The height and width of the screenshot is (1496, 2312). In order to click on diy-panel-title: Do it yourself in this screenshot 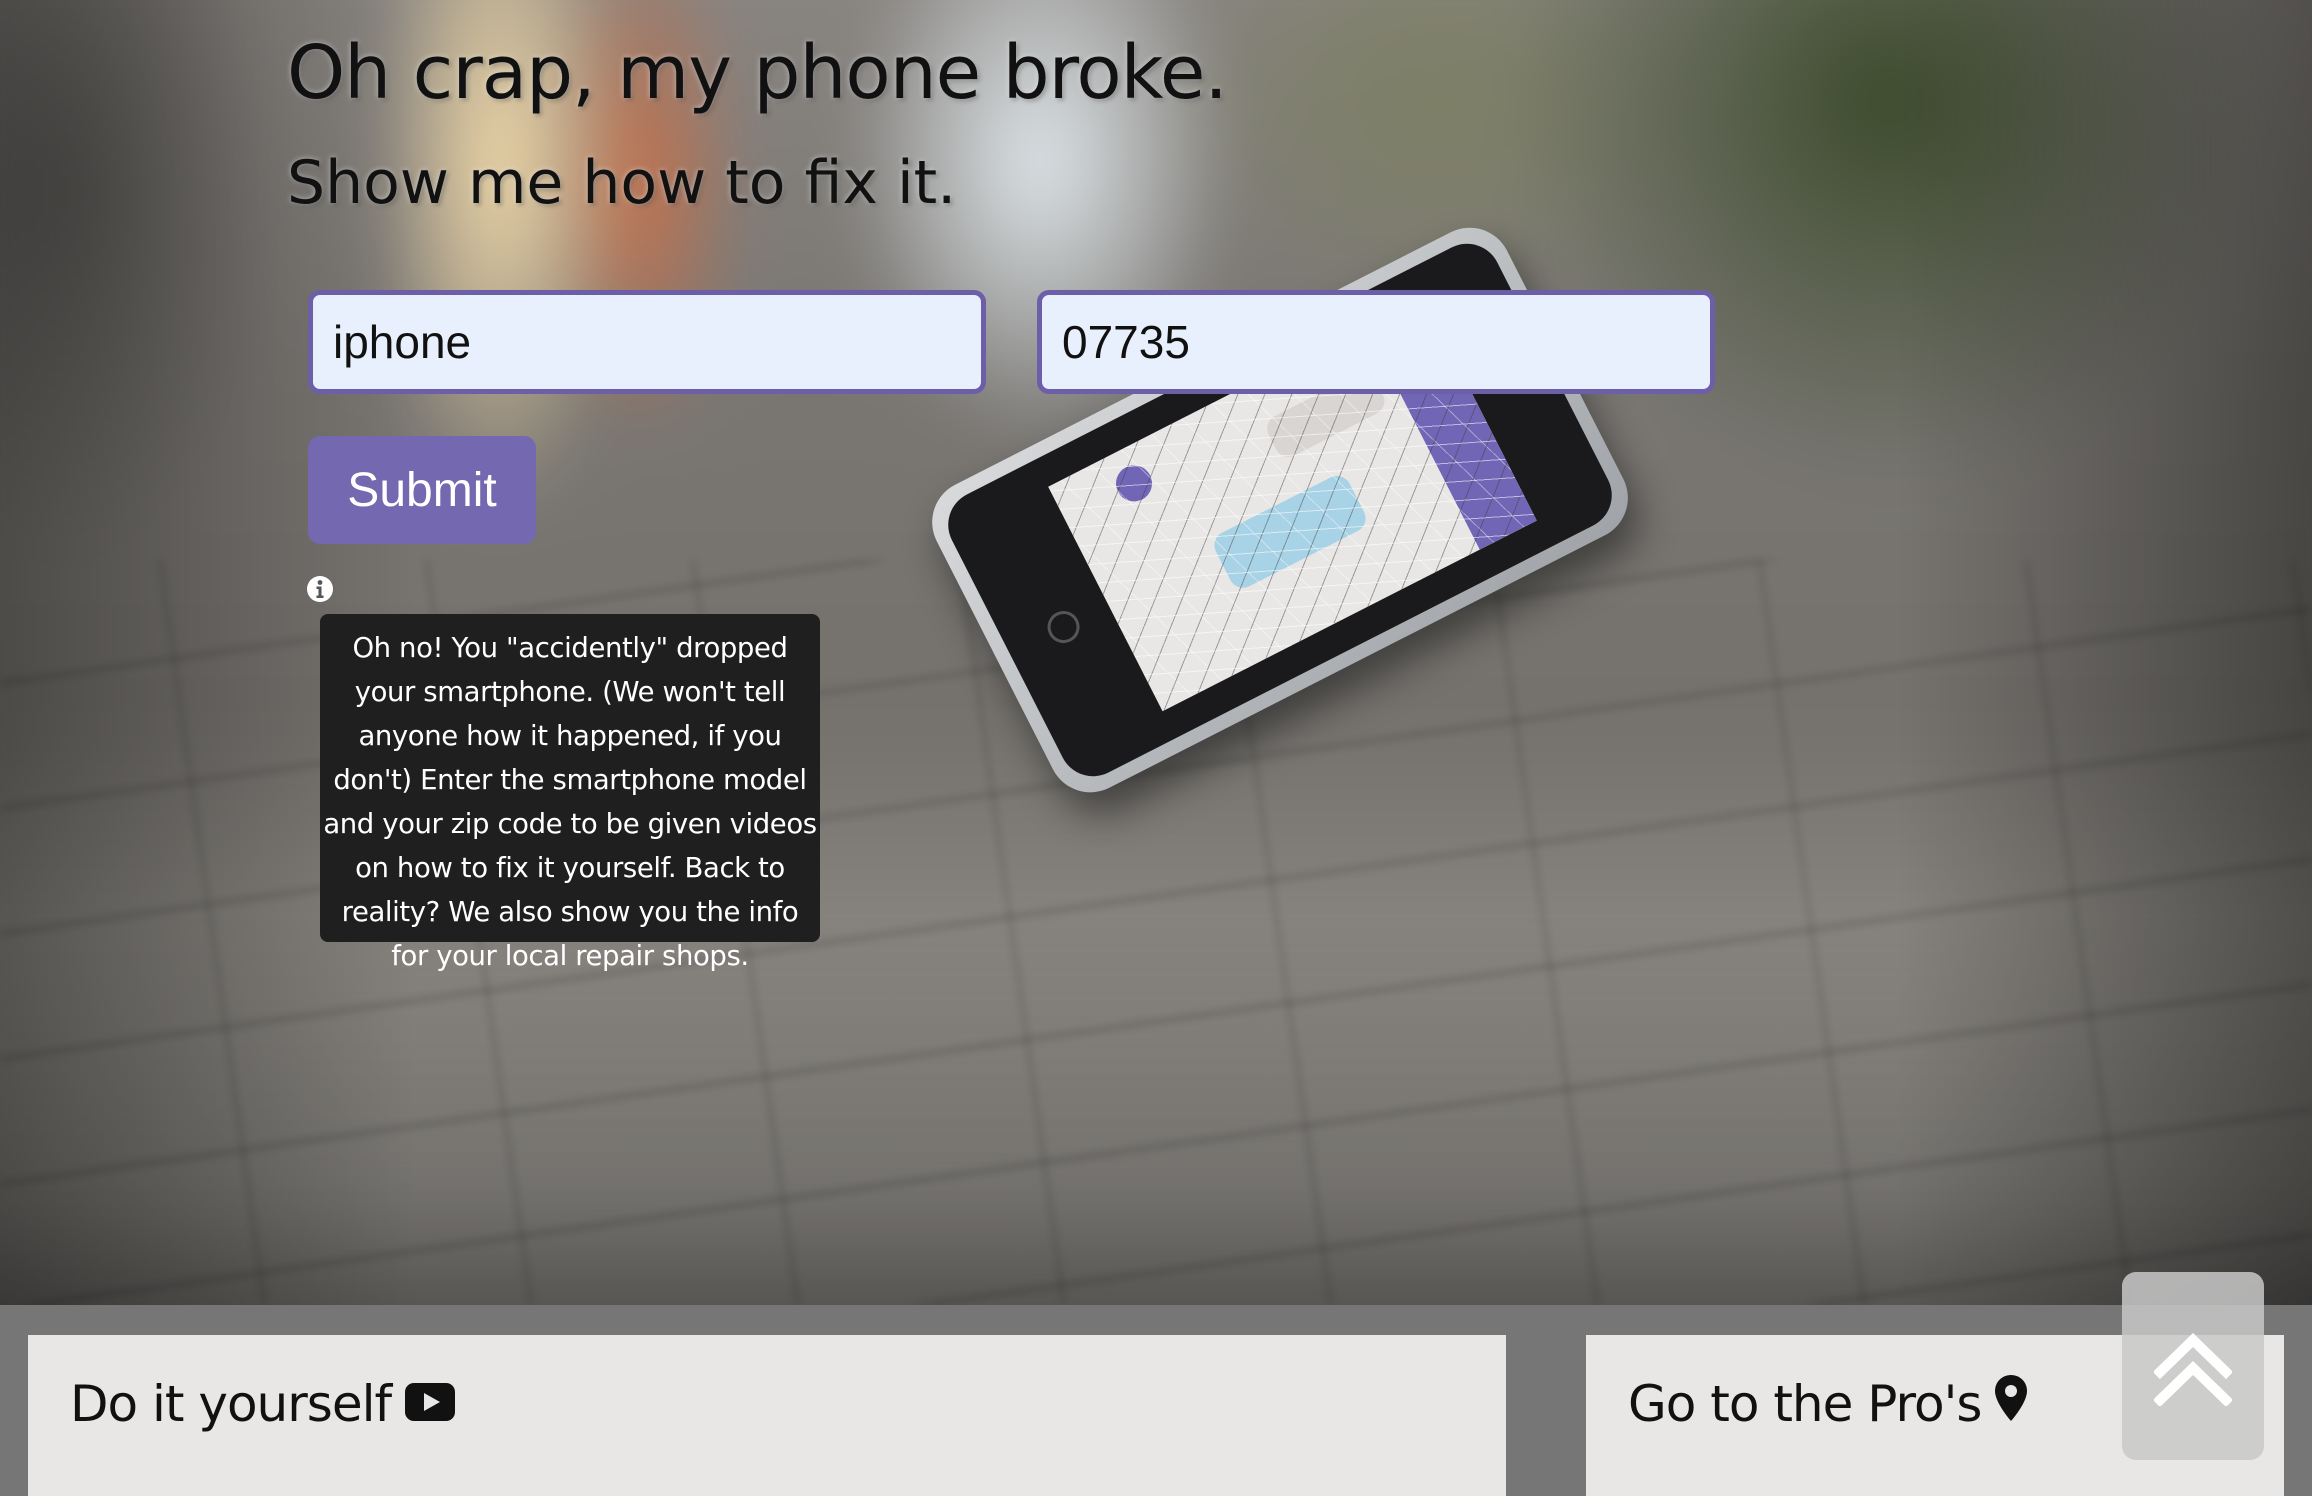, I will do `click(263, 1404)`.